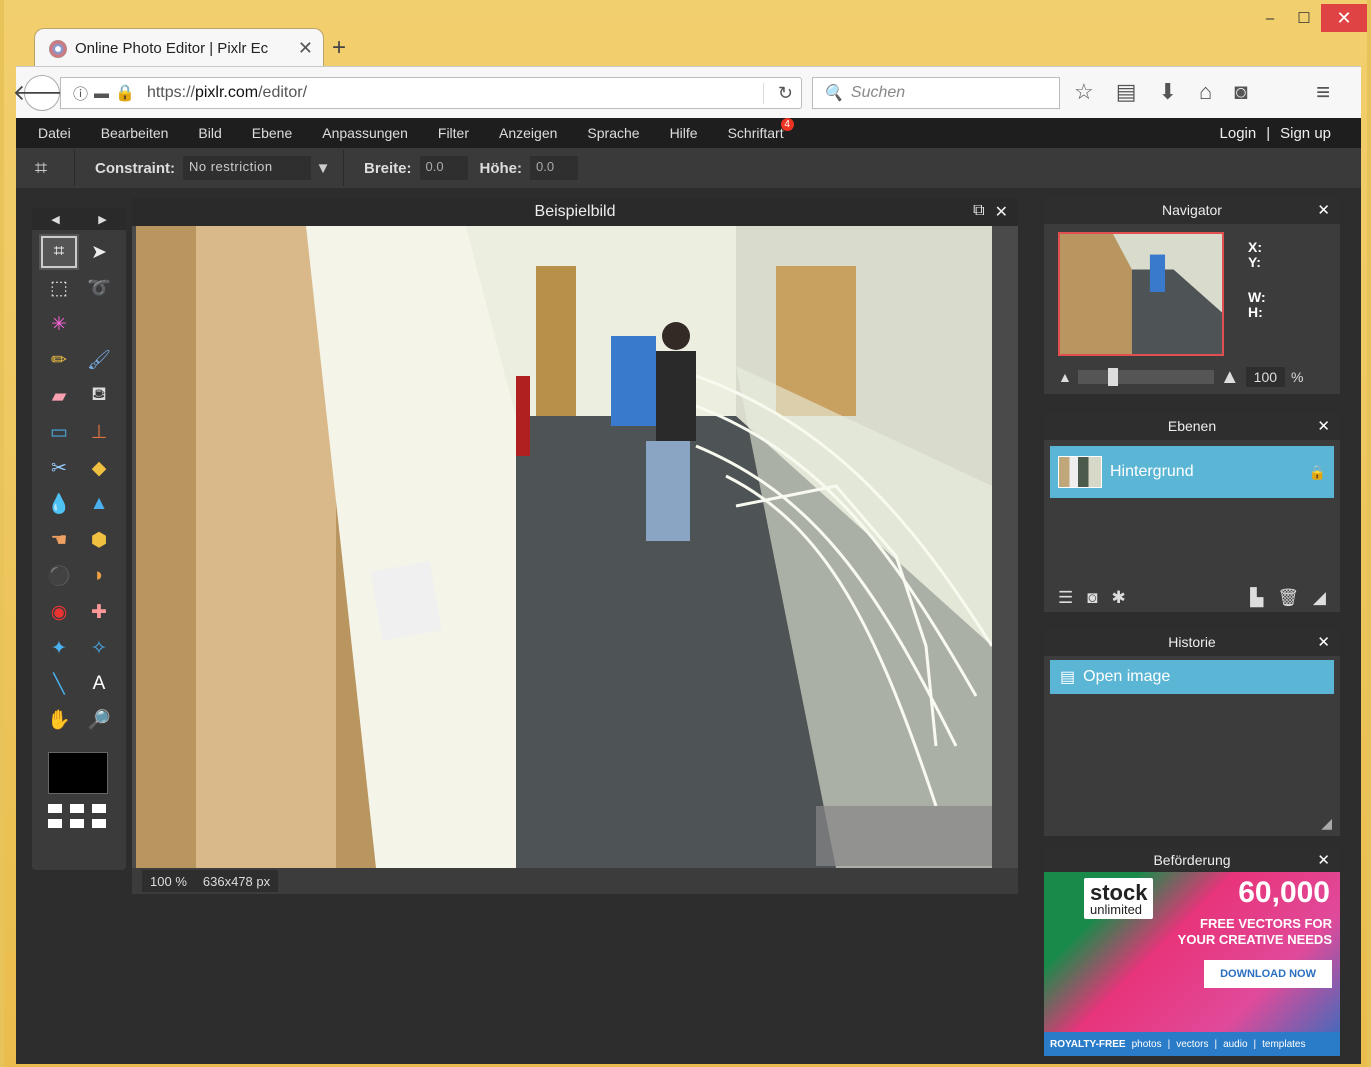  I want to click on menu-anpassungen: Anpassungen, so click(365, 133).